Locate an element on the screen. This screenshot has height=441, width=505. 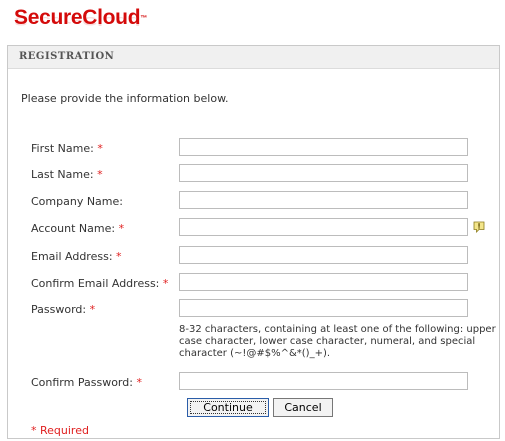
confirm-email-label: Confirm Email Address: * is located at coordinates (100, 283).